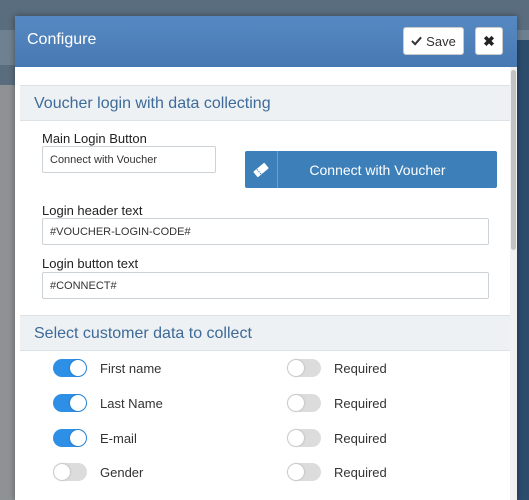 This screenshot has height=500, width=529. I want to click on save-button: Save, so click(433, 41).